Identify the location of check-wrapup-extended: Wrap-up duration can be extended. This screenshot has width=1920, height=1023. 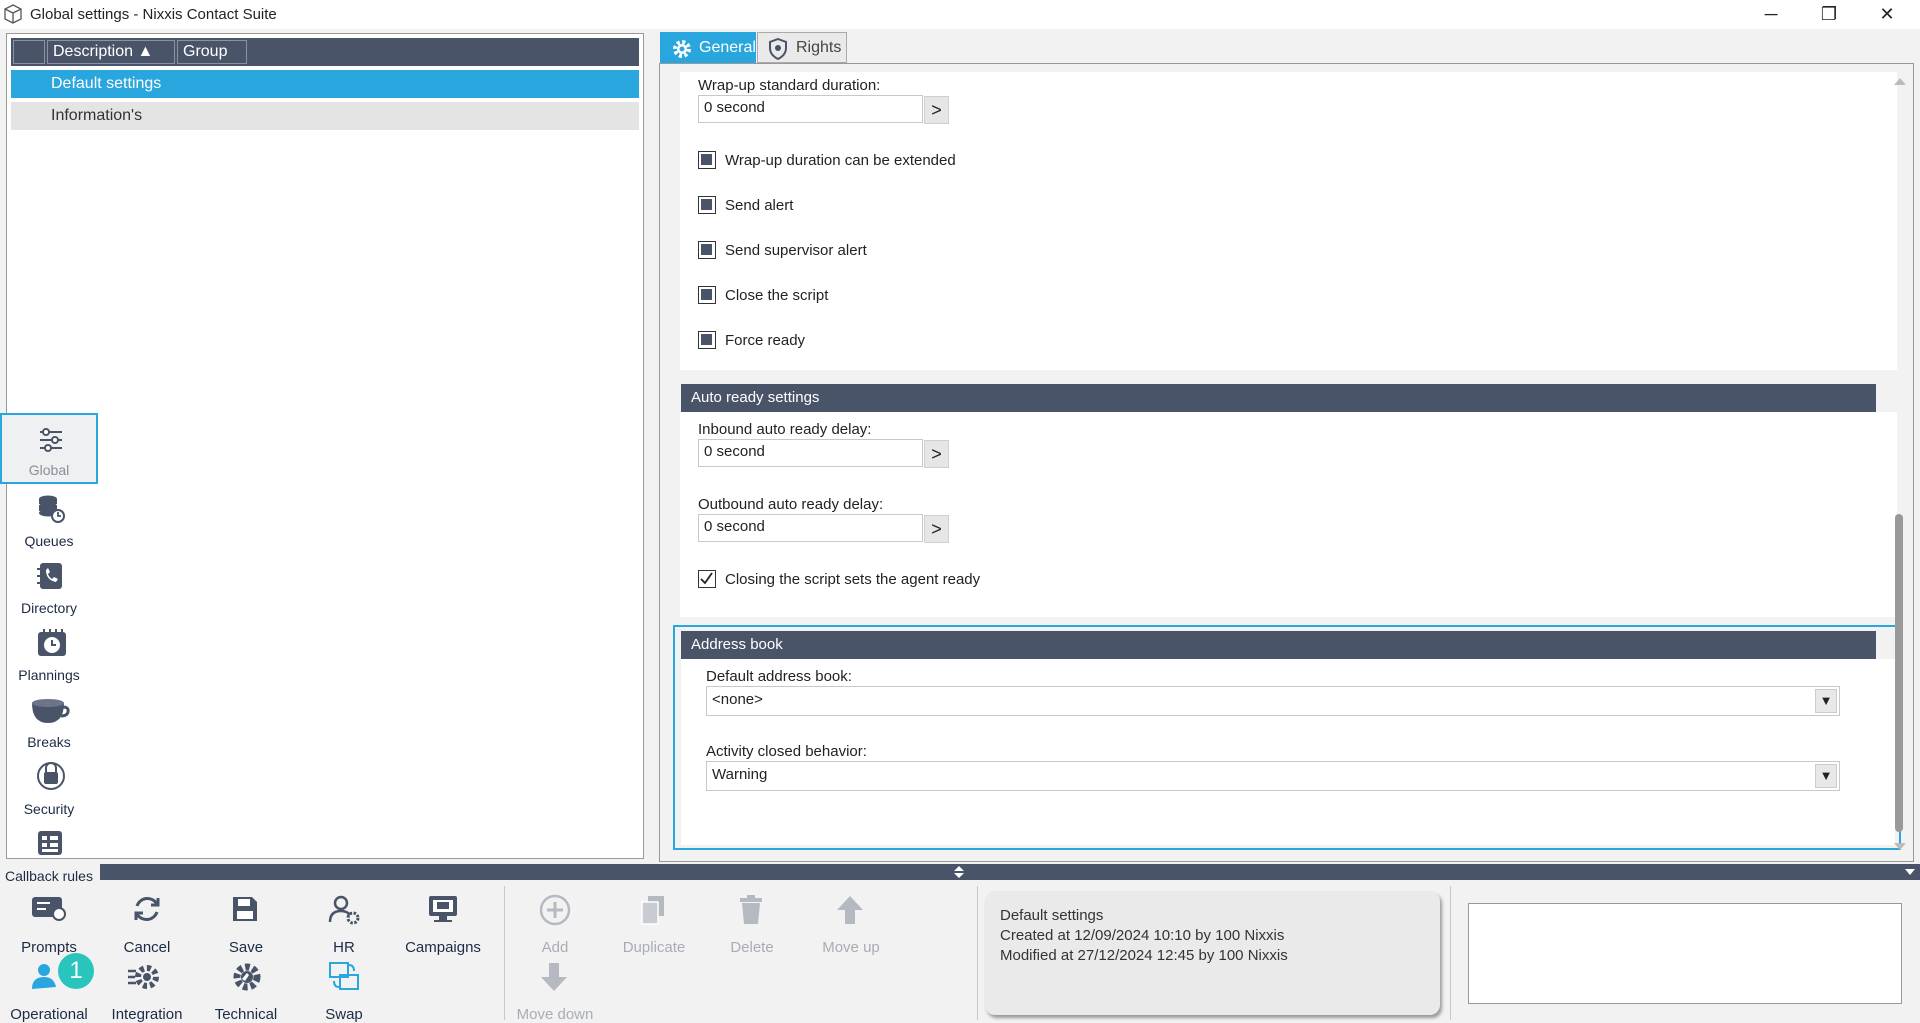
(898, 163).